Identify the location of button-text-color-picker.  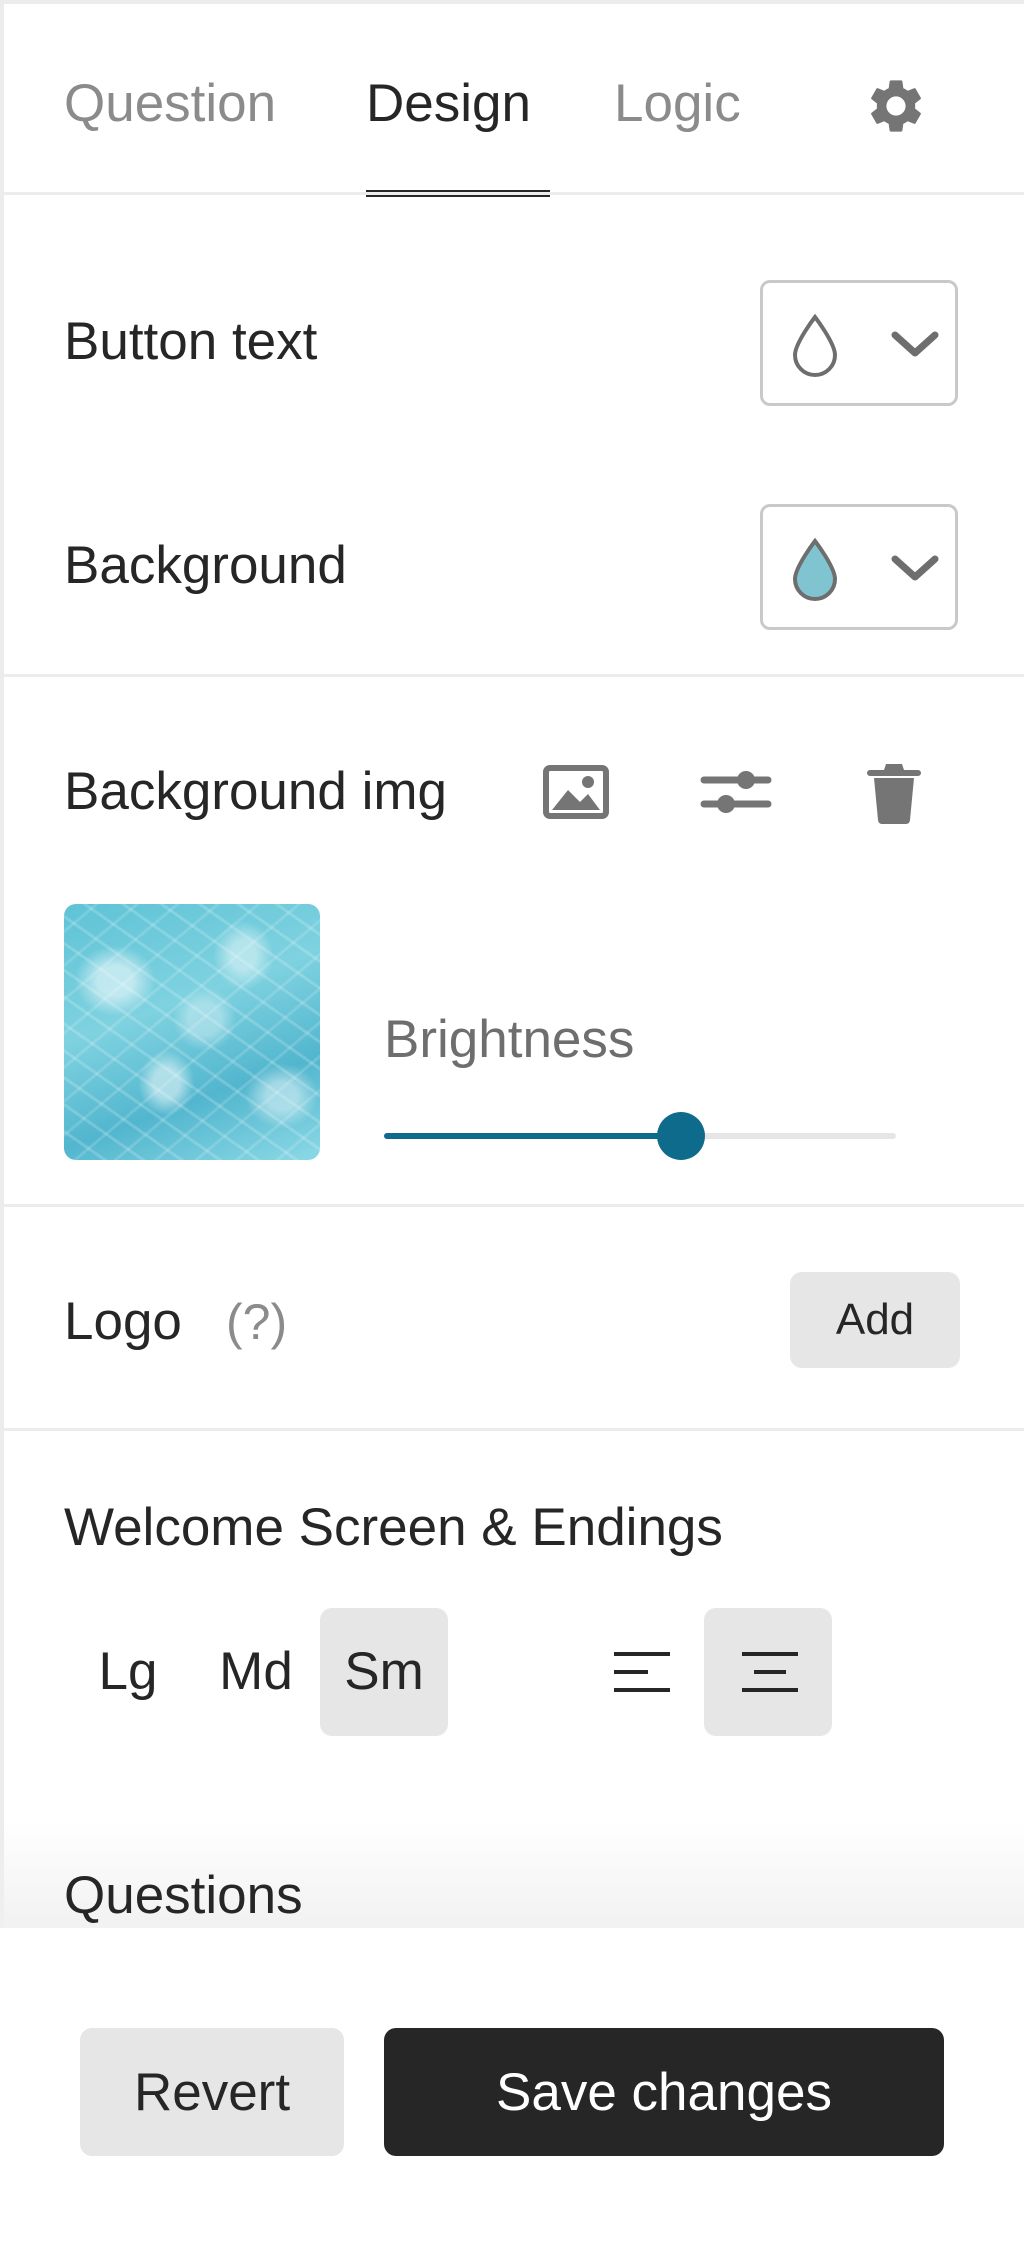
(859, 343).